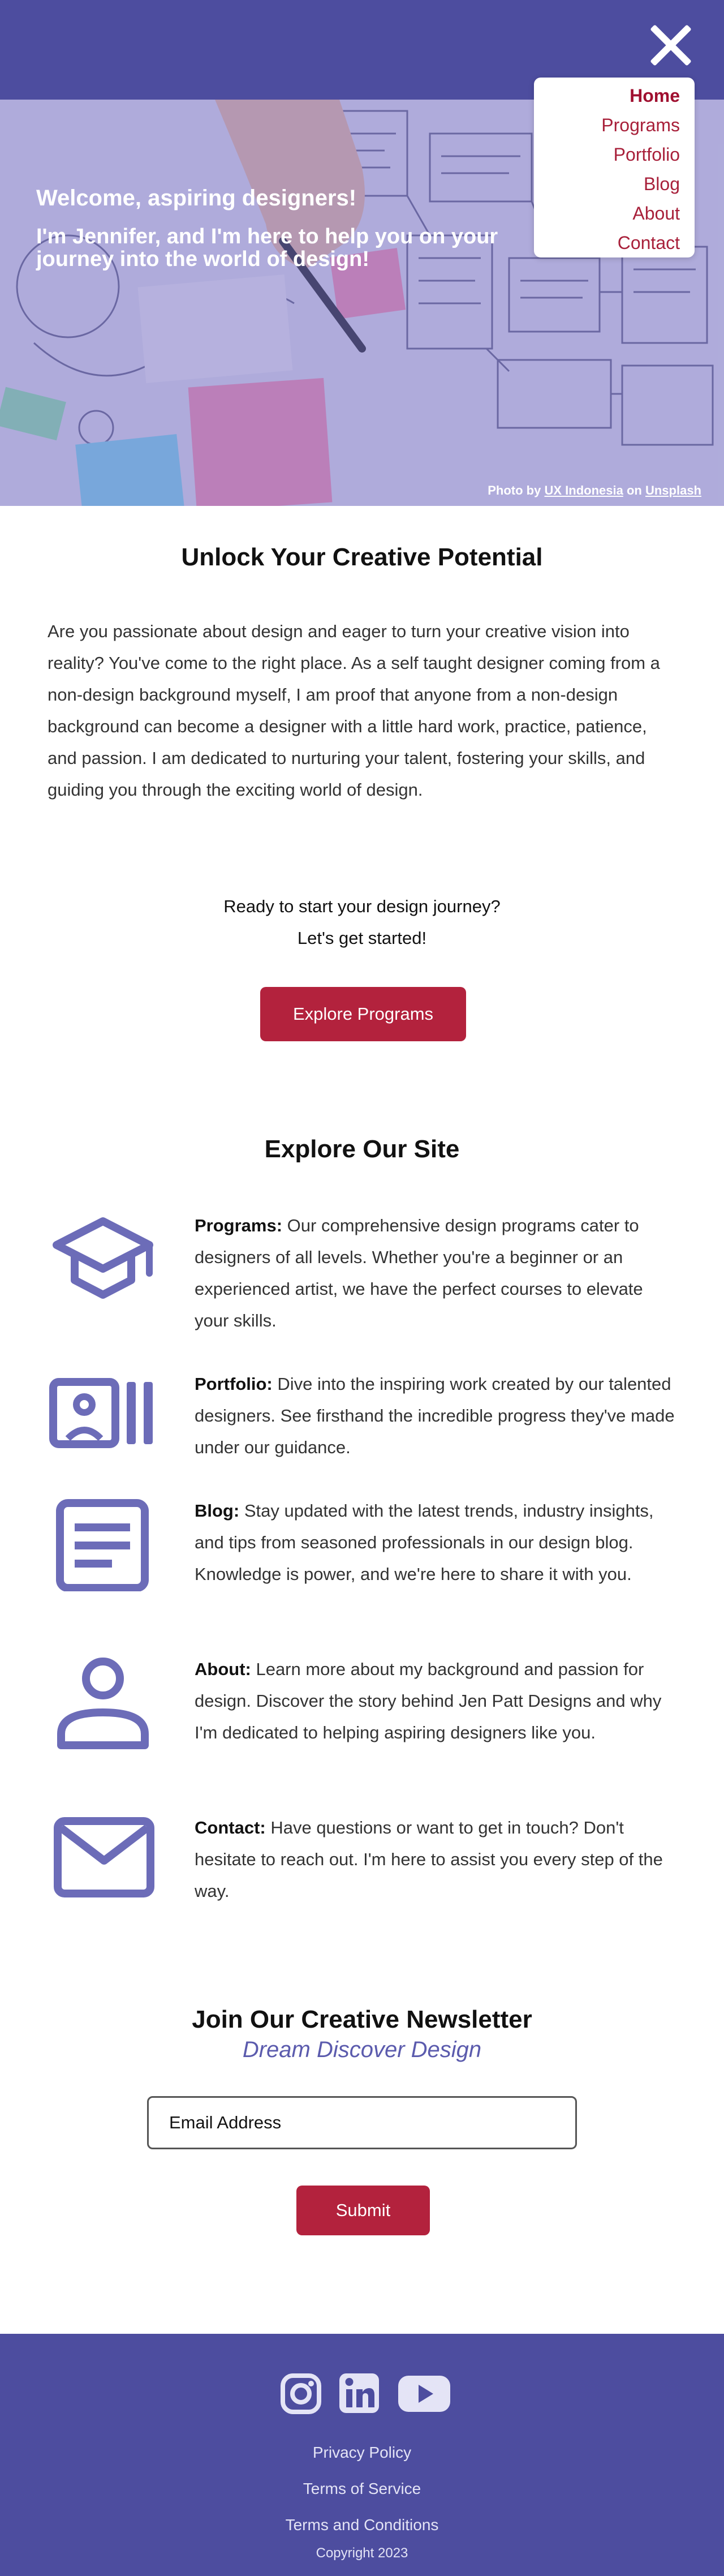 The width and height of the screenshot is (724, 2576). Describe the element at coordinates (607, 154) in the screenshot. I see `nav-item-portfolio: Portfolio` at that location.